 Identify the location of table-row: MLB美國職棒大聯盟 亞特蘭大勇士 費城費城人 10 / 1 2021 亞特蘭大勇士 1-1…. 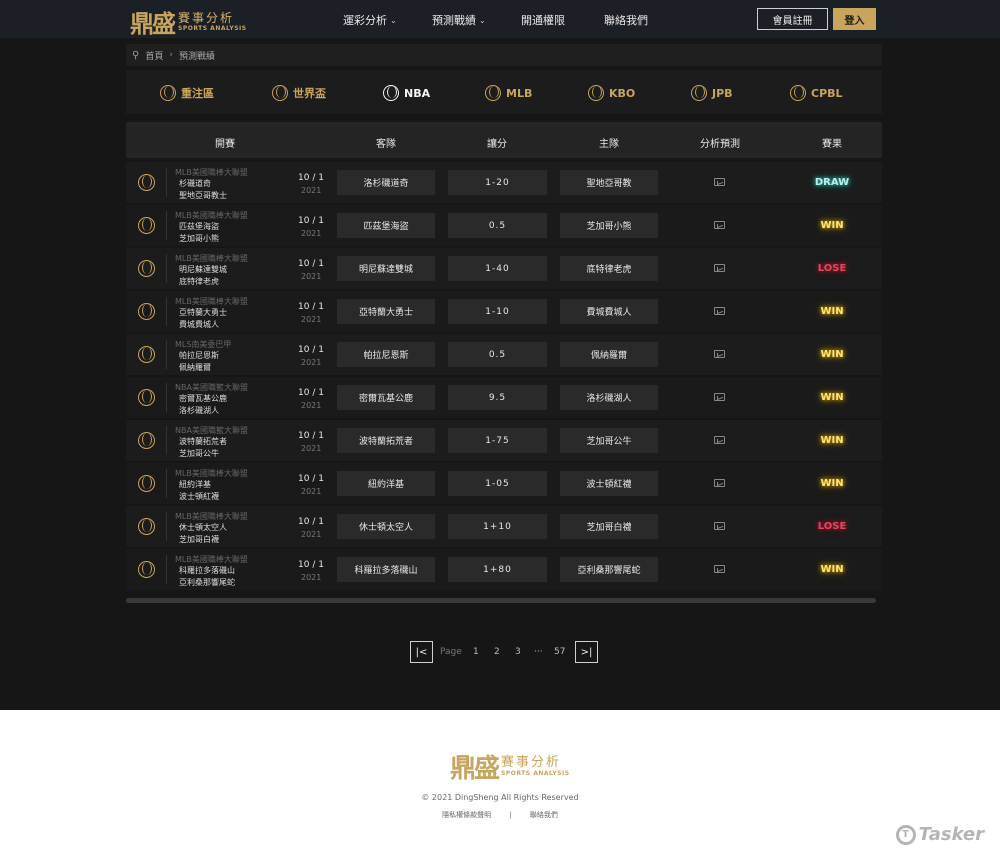
(504, 311).